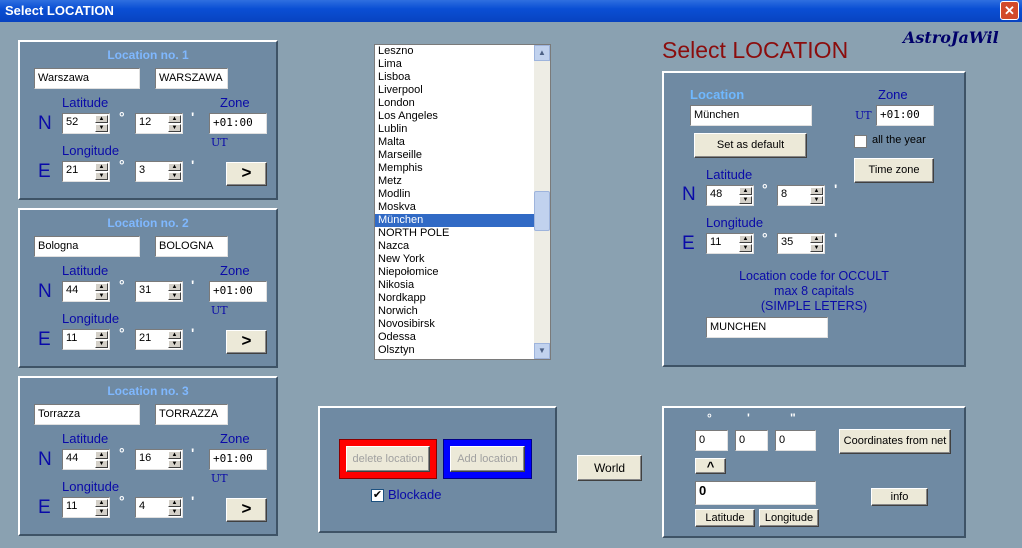  Describe the element at coordinates (542, 351) in the screenshot. I see `scroll-down-icon: ▼` at that location.